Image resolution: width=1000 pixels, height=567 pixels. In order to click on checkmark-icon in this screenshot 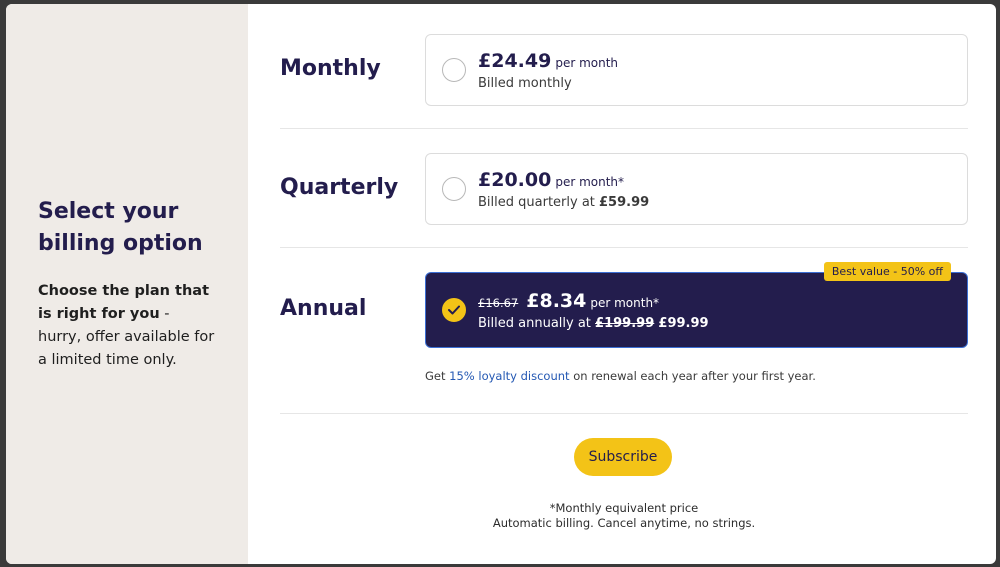, I will do `click(454, 310)`.